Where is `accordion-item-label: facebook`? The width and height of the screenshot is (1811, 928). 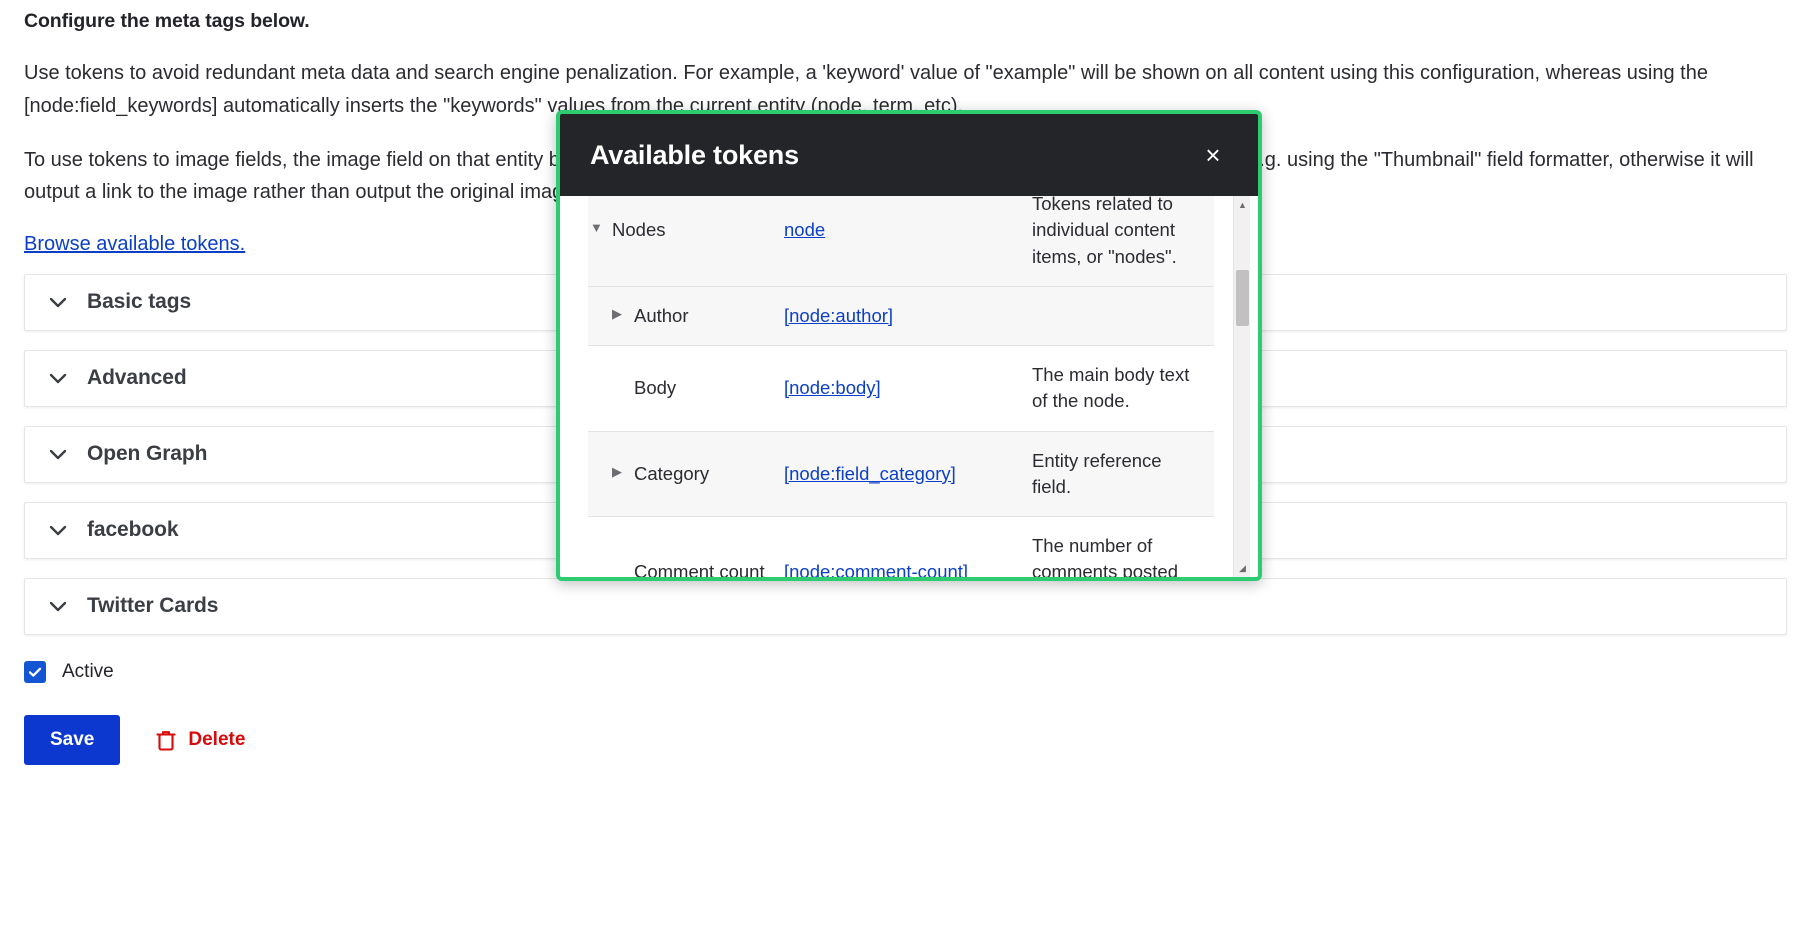
accordion-item-label: facebook is located at coordinates (133, 530).